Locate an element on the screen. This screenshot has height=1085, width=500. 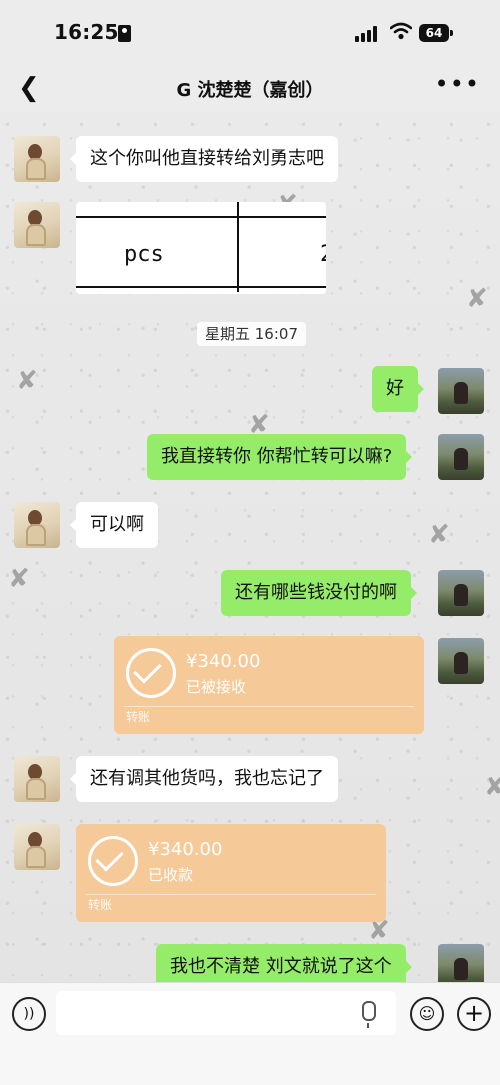
ellipsis-icon: ••• is located at coordinates (457, 84).